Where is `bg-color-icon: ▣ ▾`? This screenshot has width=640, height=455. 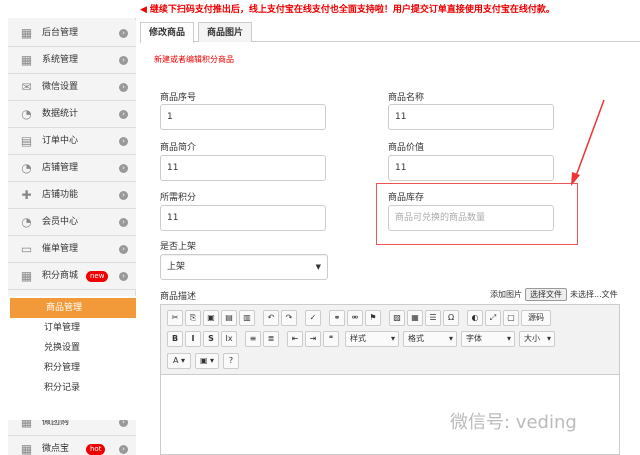
bg-color-icon: ▣ ▾ is located at coordinates (207, 361).